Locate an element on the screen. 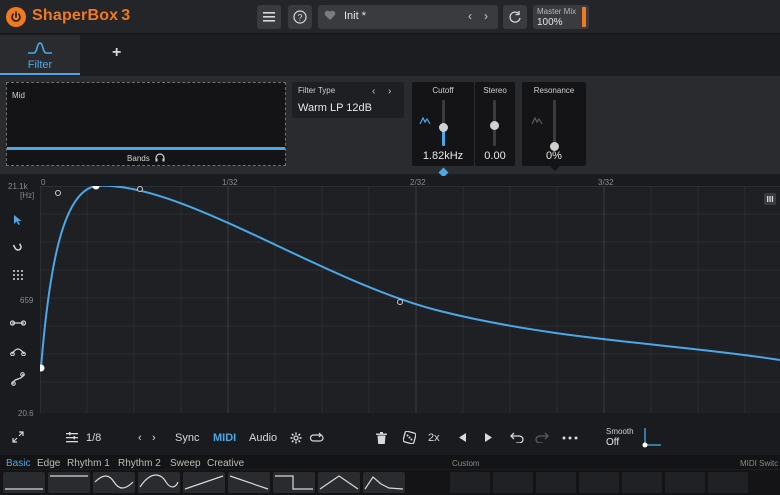 Image resolution: width=780 pixels, height=495 pixels. help-icon: ? is located at coordinates (300, 17).